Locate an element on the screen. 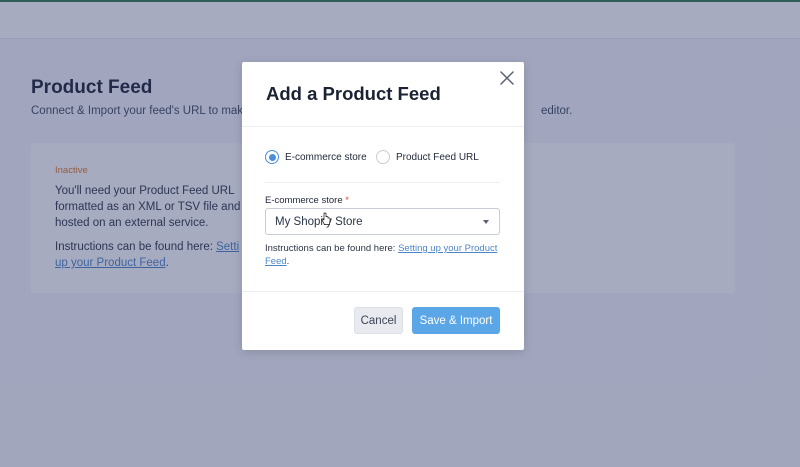  hand-cursor-icon is located at coordinates (326, 218).